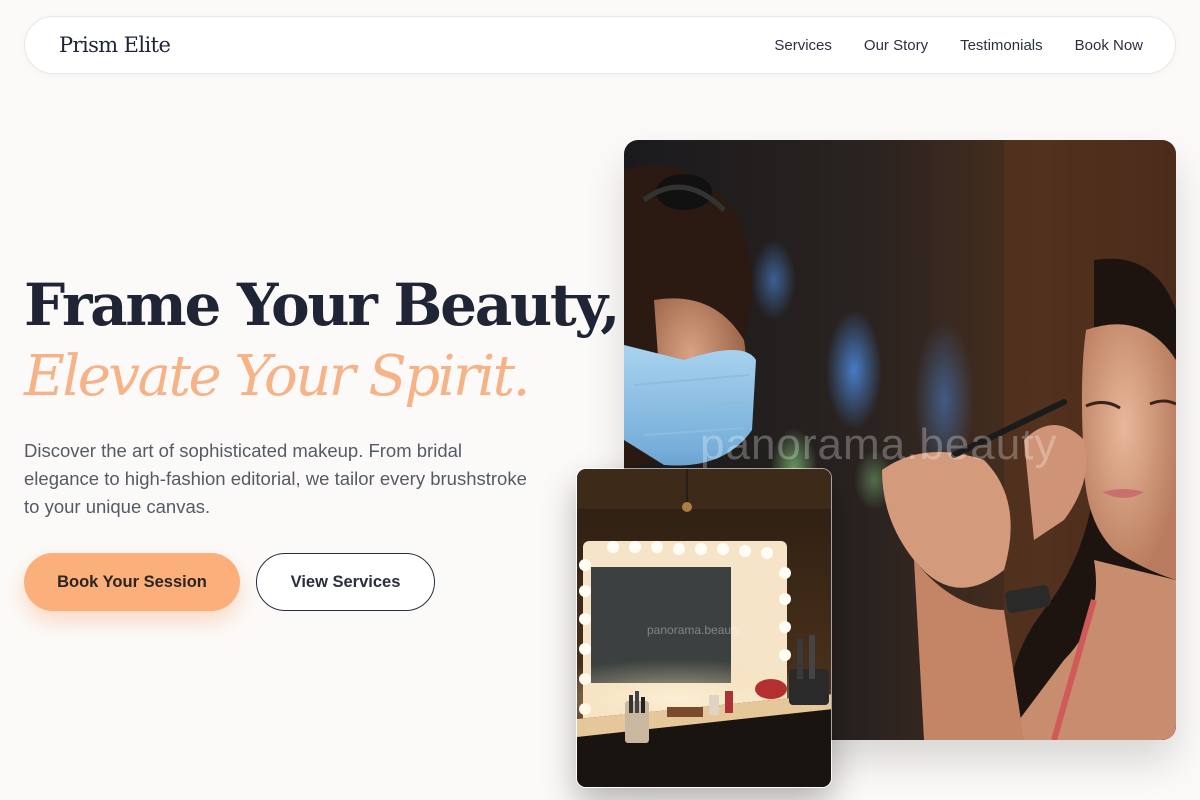 The image size is (1200, 800). Describe the element at coordinates (803, 45) in the screenshot. I see `nav-link-services: Services` at that location.